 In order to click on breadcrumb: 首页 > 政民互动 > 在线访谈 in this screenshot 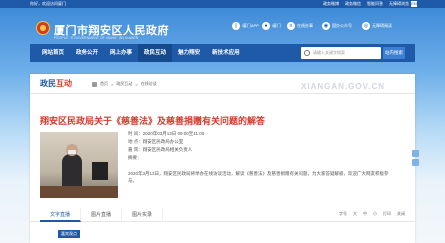, I will do `click(124, 84)`.